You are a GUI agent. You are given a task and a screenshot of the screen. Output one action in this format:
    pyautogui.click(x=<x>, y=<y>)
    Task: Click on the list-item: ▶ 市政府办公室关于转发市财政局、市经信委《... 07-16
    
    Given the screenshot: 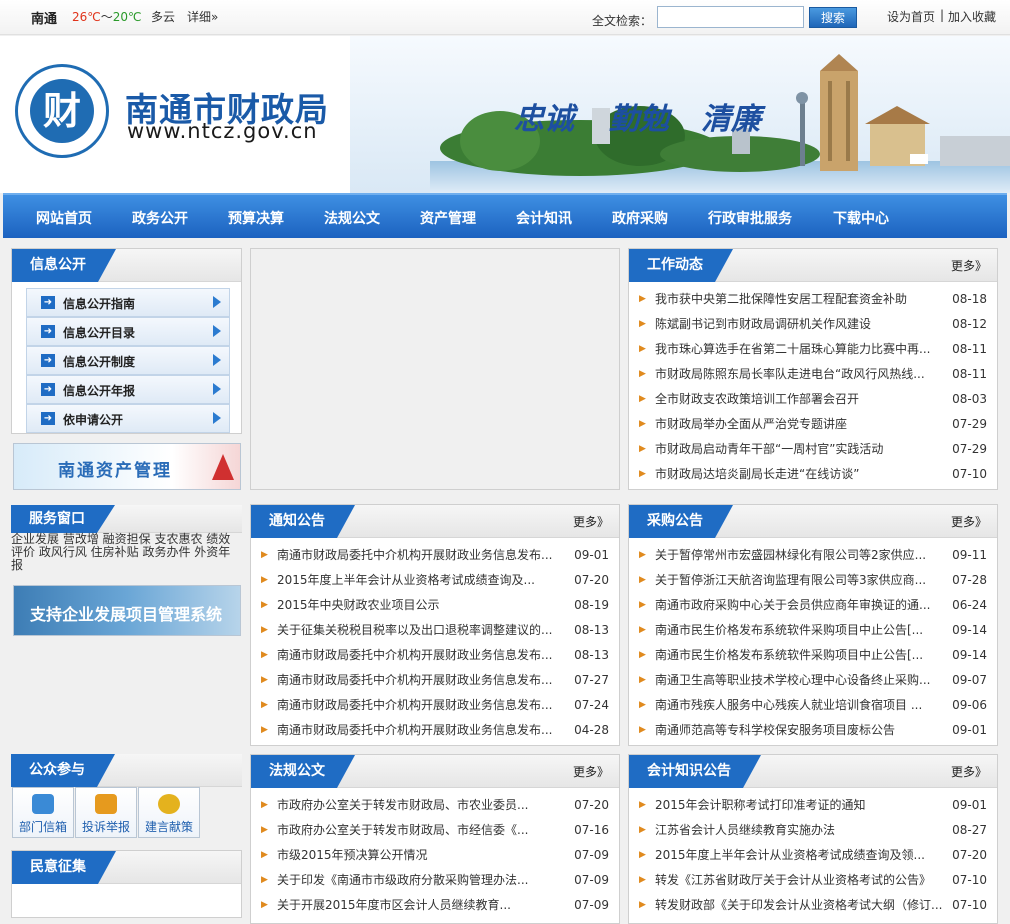 What is the action you would take?
    pyautogui.click(x=435, y=830)
    